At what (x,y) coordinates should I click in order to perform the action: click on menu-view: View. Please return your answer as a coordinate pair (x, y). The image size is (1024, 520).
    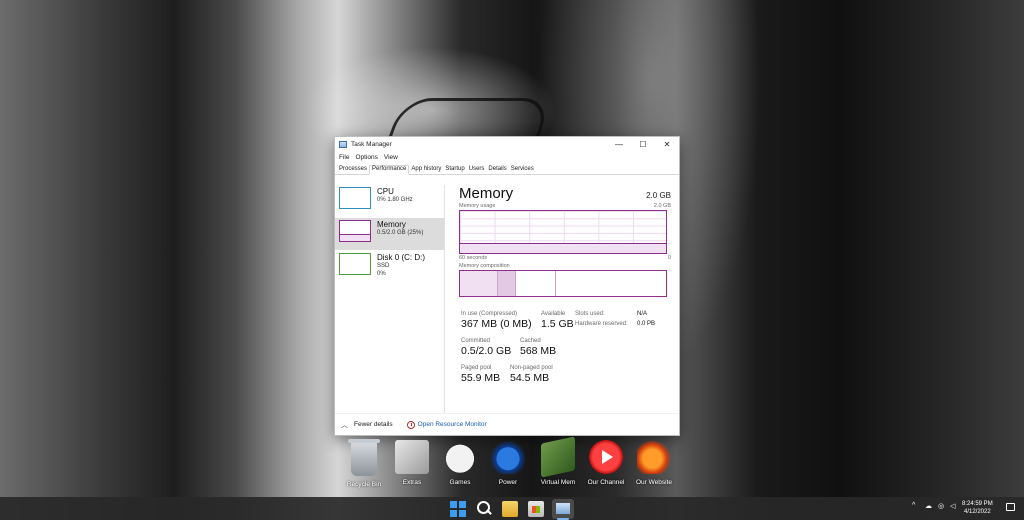
    Looking at the image, I should click on (391, 157).